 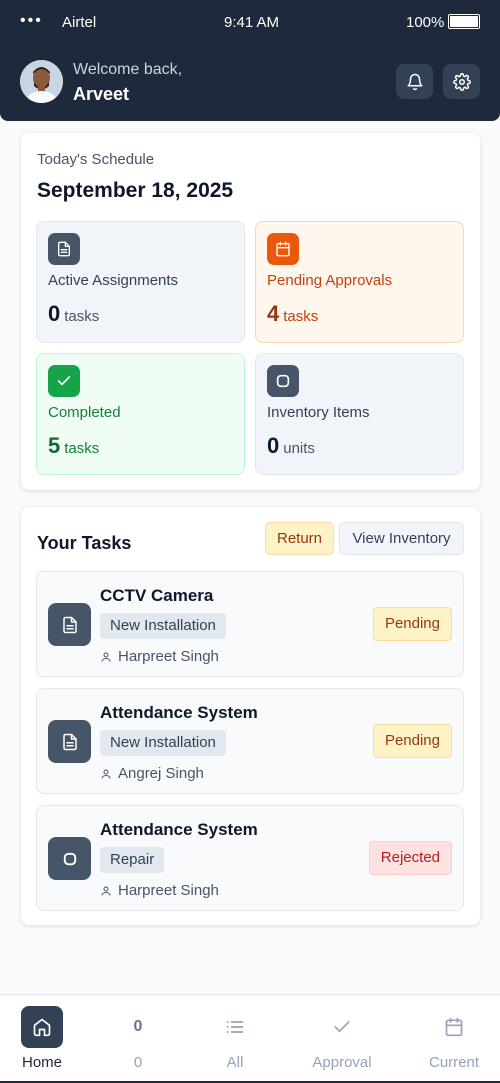 I want to click on nav-current: Current, so click(x=452, y=1039).